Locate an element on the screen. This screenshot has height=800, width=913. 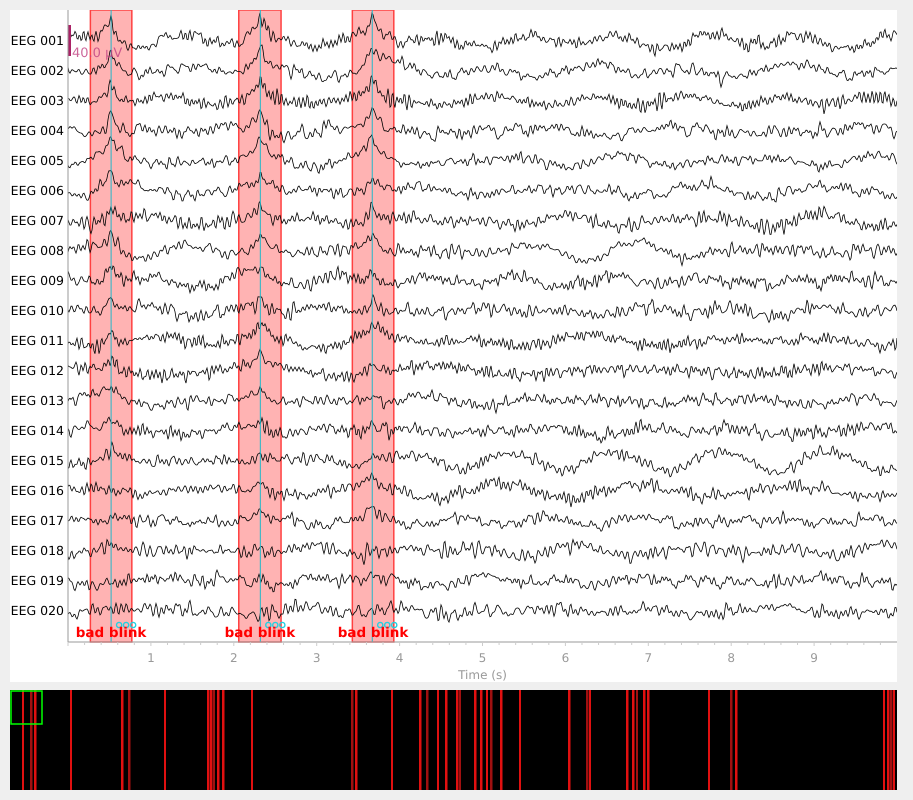
channel-label: EEG 019 is located at coordinates (37, 580).